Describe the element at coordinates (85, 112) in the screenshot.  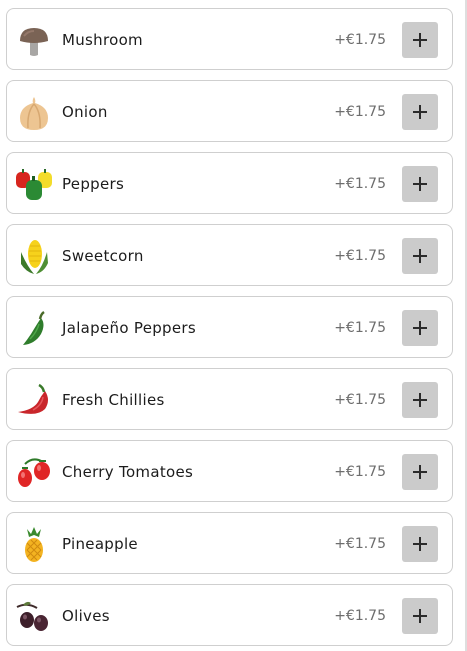
I see `topping-name: Onion` at that location.